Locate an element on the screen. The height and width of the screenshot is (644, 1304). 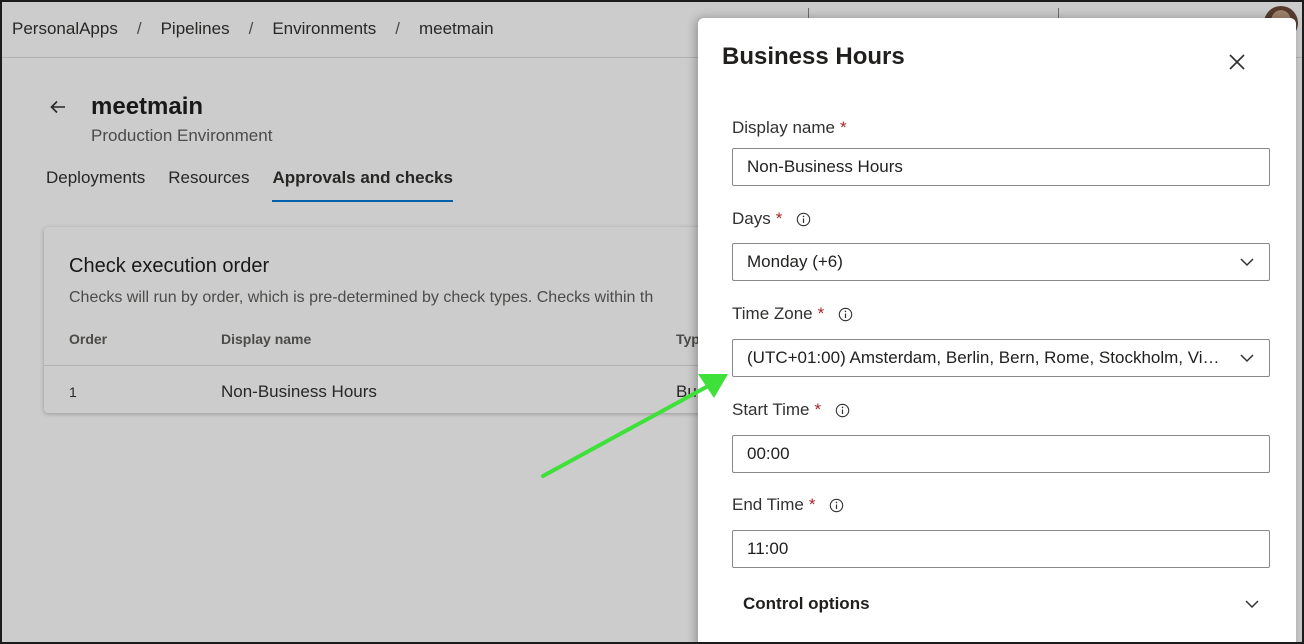
control-options-expander: Control options is located at coordinates (1001, 604).